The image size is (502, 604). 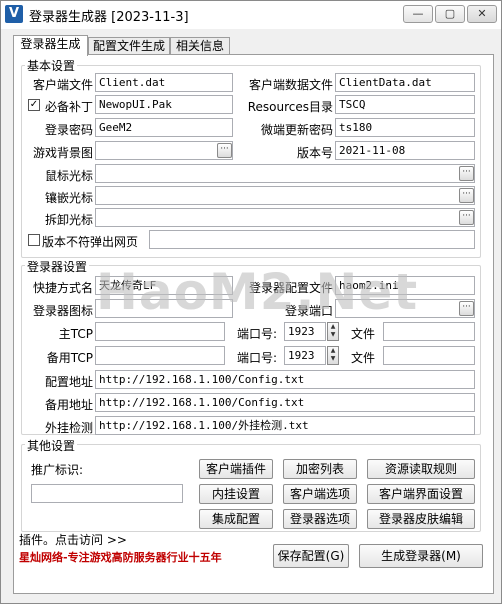 I want to click on version-label: 版本号, so click(x=314, y=153).